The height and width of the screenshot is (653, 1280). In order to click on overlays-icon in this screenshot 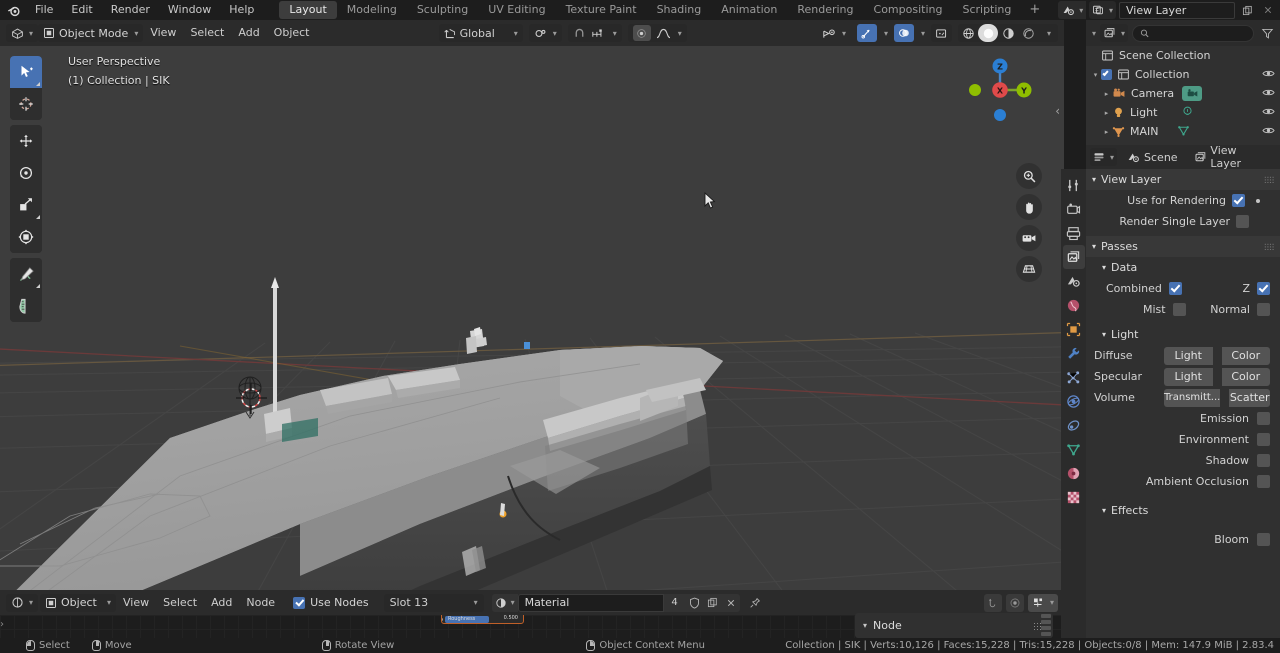, I will do `click(904, 33)`.